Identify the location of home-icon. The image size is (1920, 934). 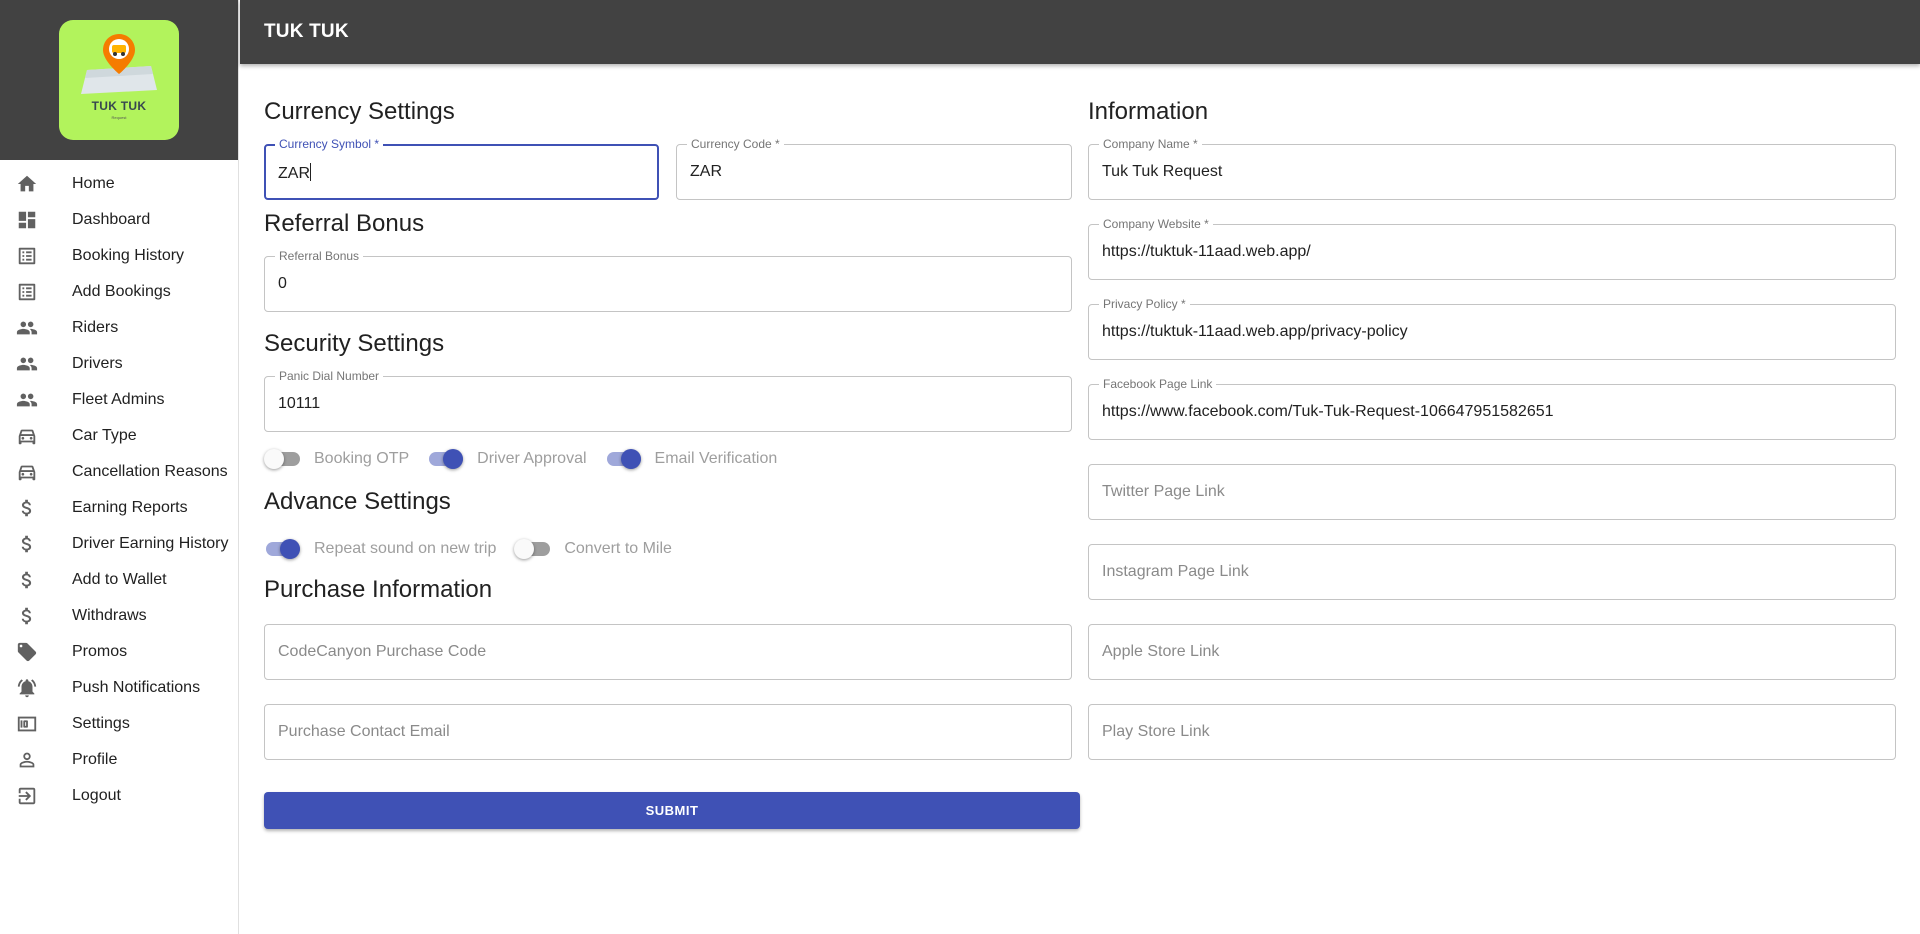
(36, 184).